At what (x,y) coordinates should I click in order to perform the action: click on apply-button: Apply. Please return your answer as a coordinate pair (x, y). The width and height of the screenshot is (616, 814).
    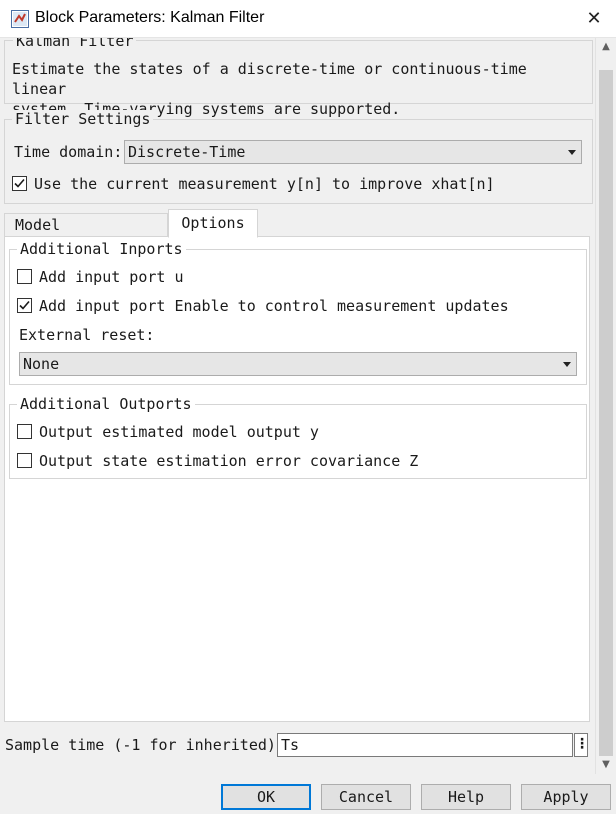
    Looking at the image, I should click on (566, 797).